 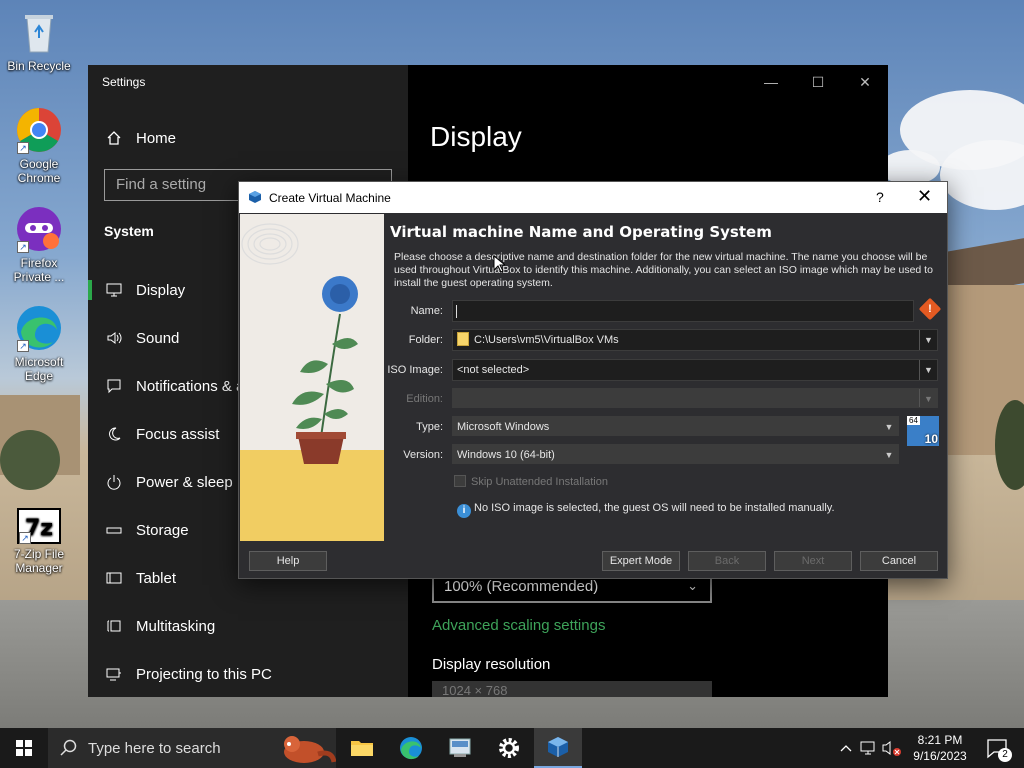 I want to click on storage-icon, so click(x=114, y=530).